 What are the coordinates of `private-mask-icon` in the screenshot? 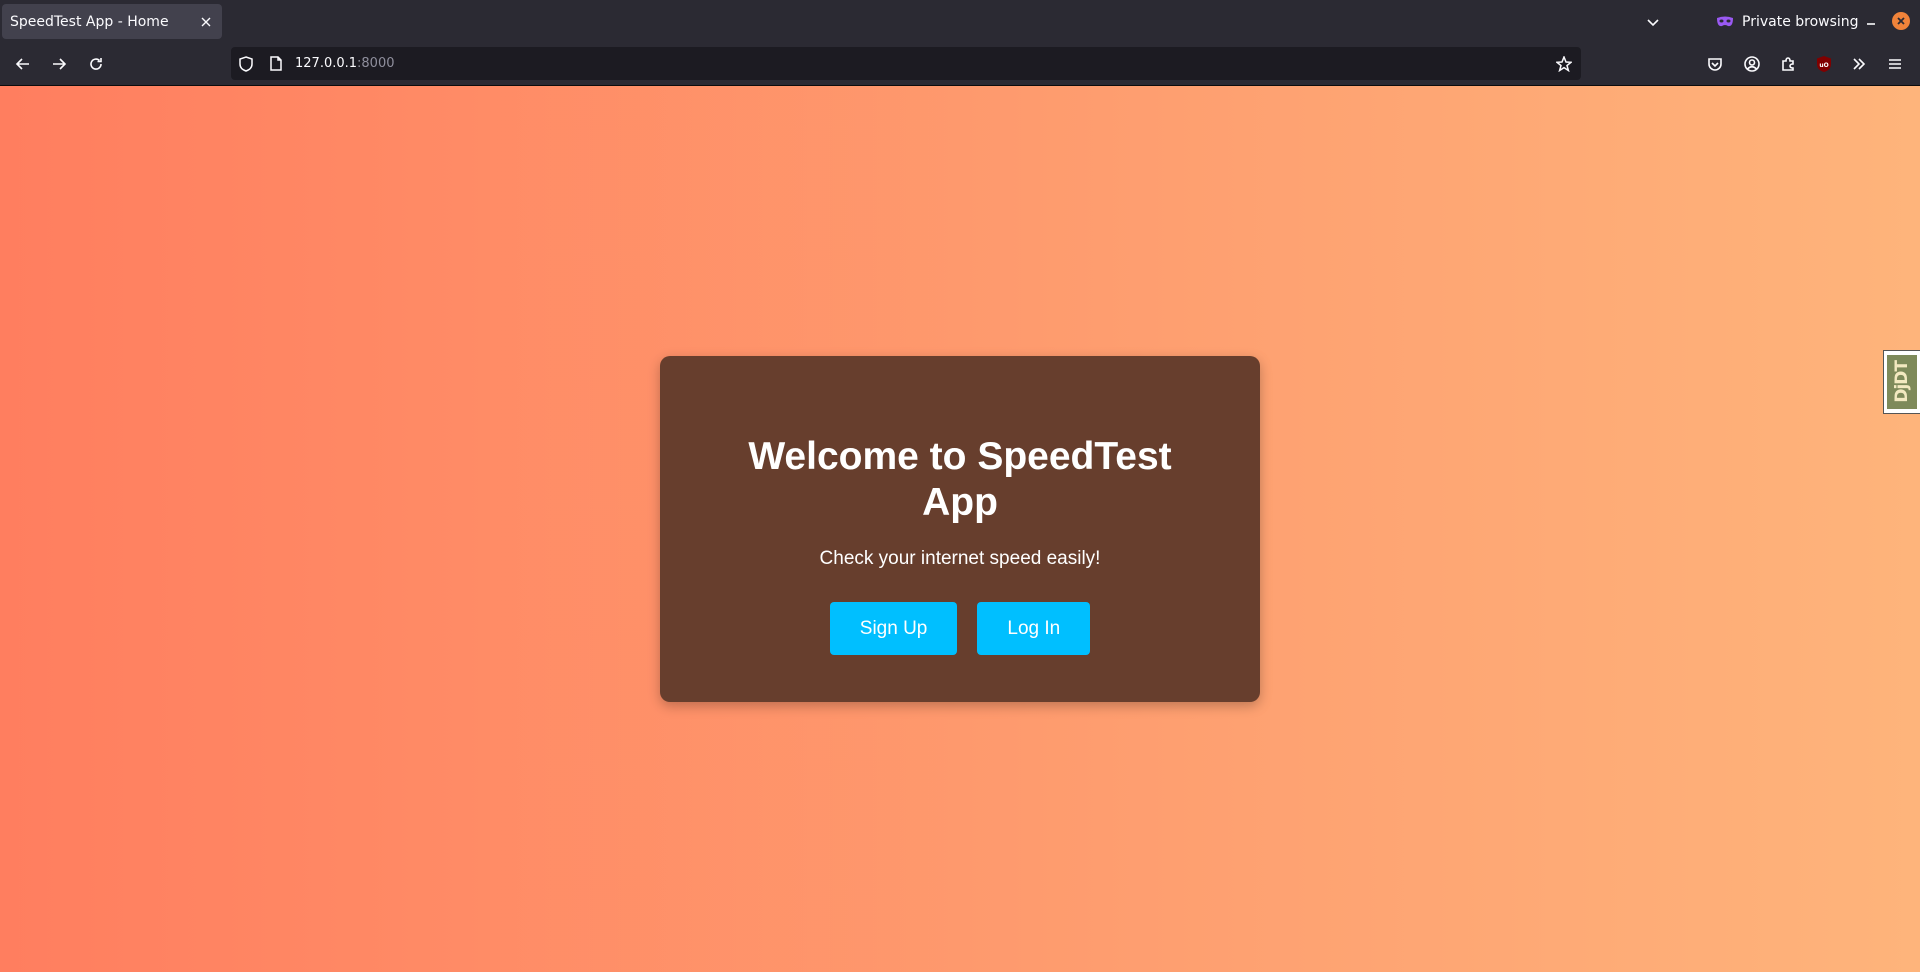 It's located at (1725, 22).